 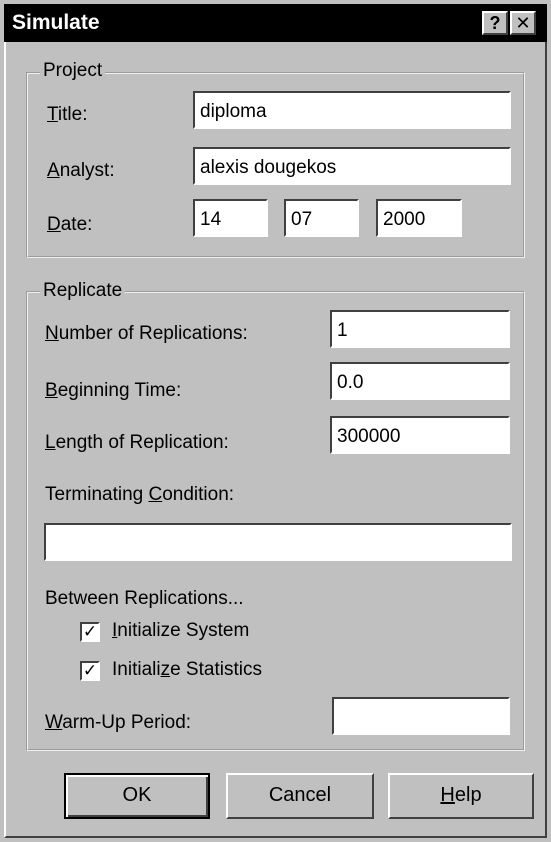 I want to click on help-button: Help, so click(x=461, y=796).